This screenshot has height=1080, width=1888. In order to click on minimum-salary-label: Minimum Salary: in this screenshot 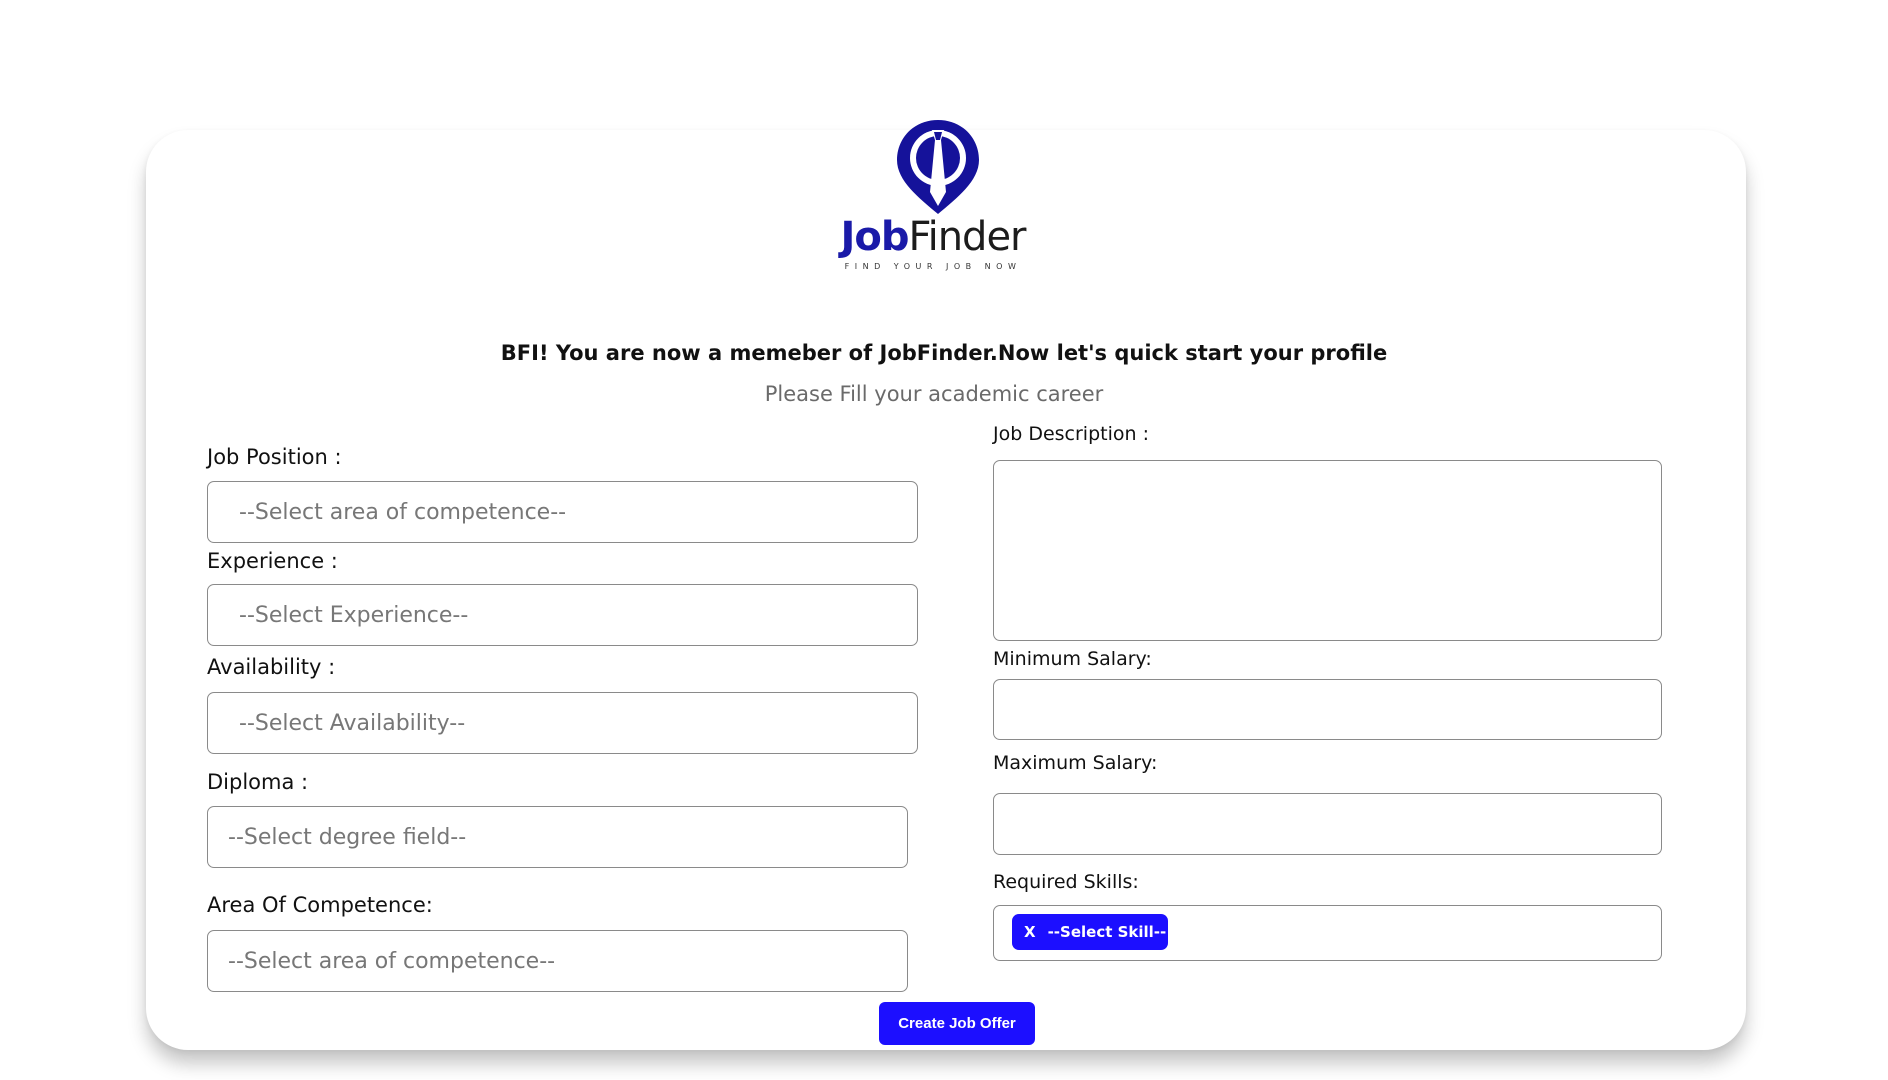, I will do `click(1072, 659)`.